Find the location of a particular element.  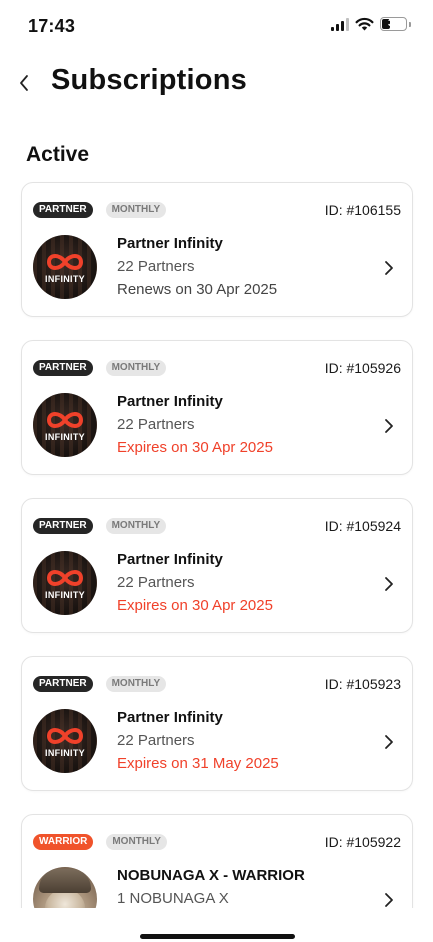

subscription-id: ID: #106155 is located at coordinates (362, 210).